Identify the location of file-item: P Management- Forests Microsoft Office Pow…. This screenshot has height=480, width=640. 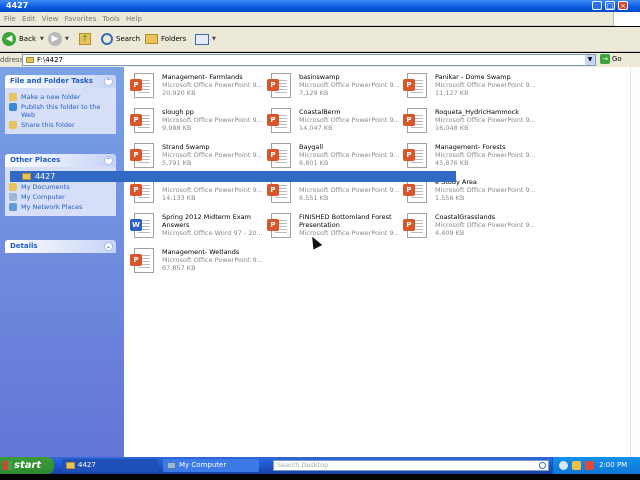
(467, 156).